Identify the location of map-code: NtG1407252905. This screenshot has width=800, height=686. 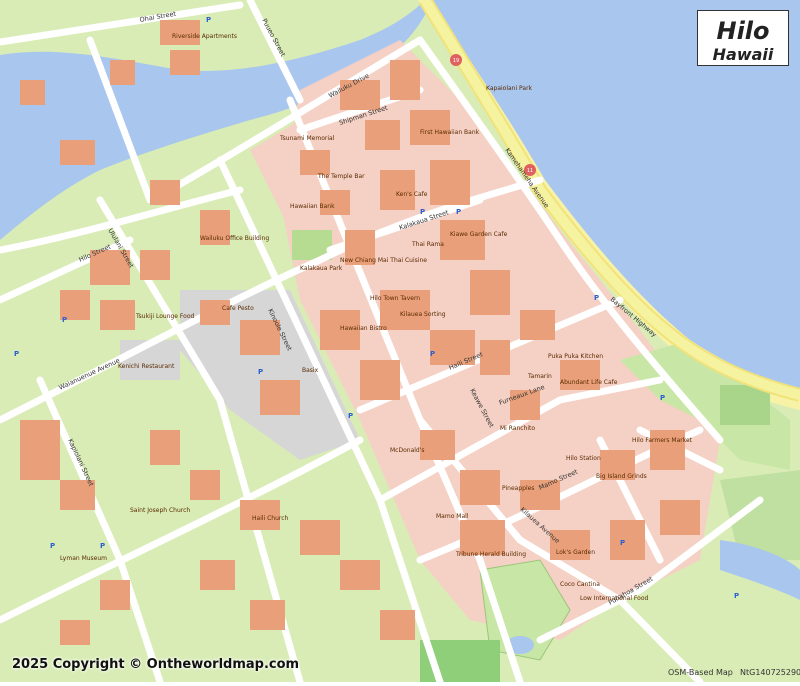
(770, 672).